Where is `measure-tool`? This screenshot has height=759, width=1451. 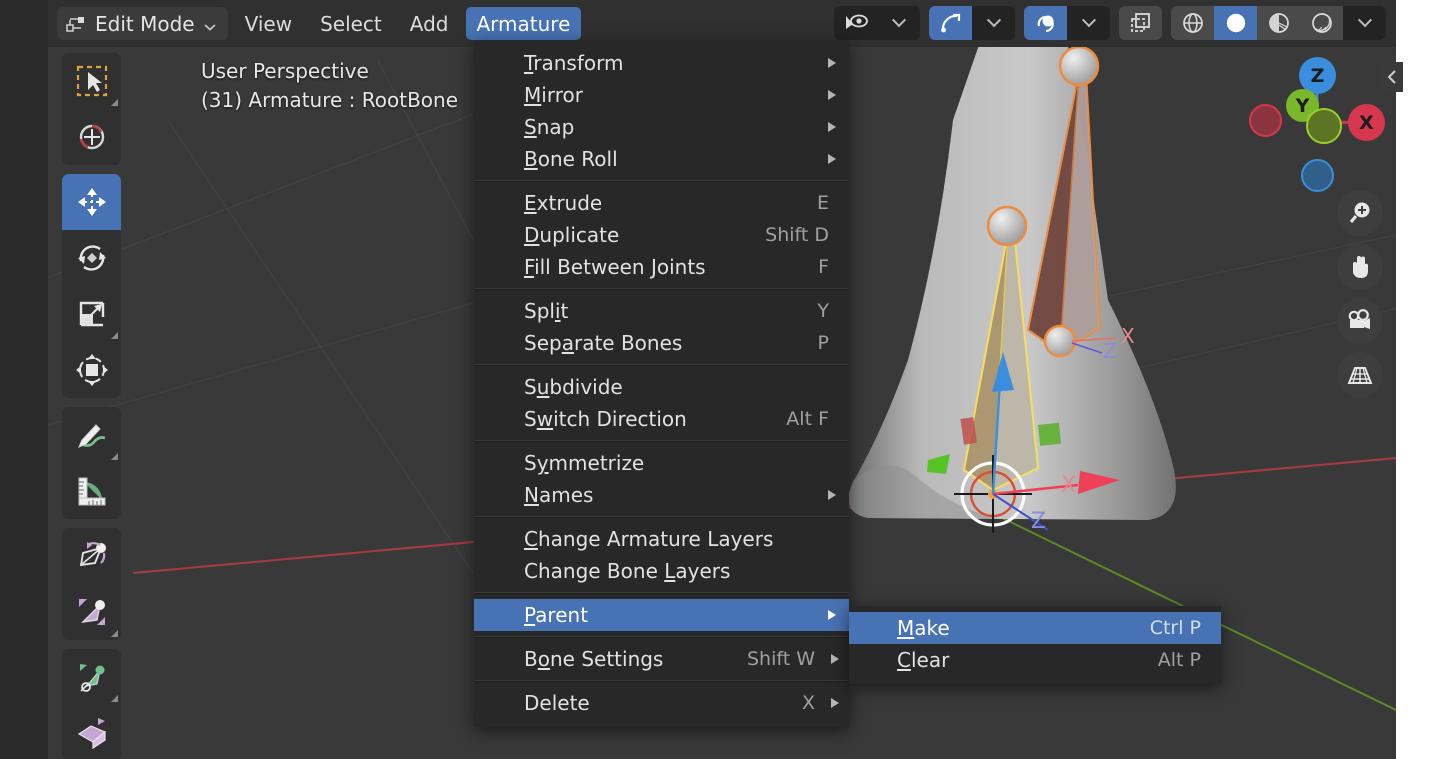 measure-tool is located at coordinates (91, 491).